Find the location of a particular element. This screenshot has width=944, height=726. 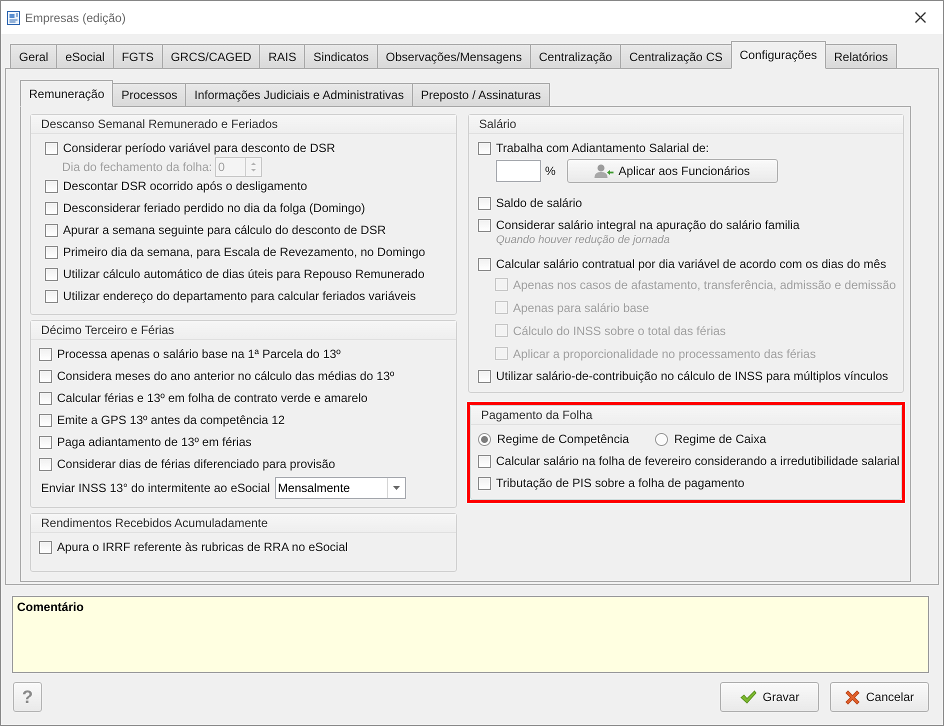

checkbox-label: Paga adiantamento de 13º em férias is located at coordinates (154, 442).